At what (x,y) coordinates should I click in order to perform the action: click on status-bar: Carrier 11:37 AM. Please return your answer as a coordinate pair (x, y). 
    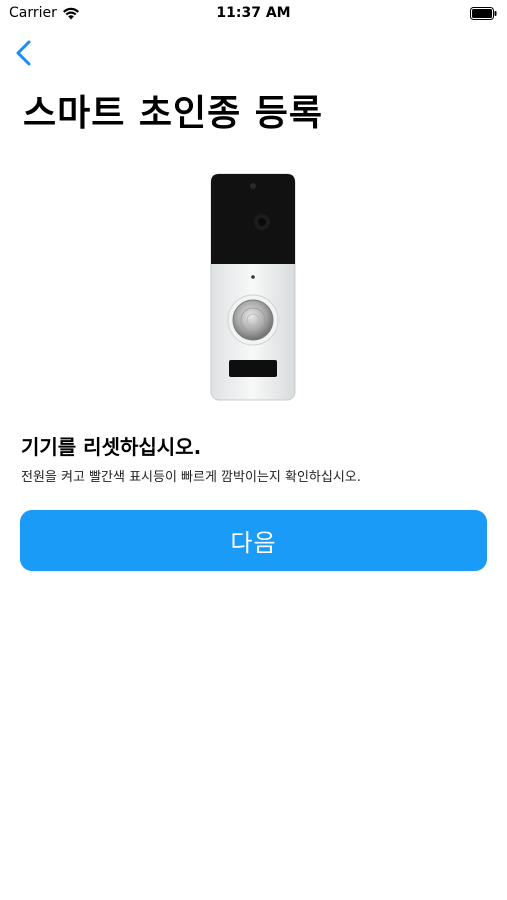
    Looking at the image, I should click on (253, 15).